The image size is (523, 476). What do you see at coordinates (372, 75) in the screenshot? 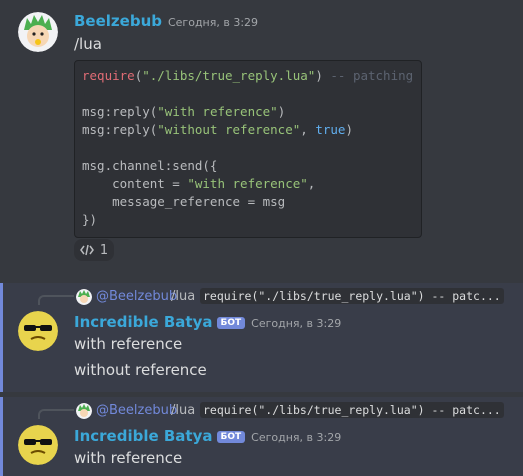
I see `code-comment: -- patching` at bounding box center [372, 75].